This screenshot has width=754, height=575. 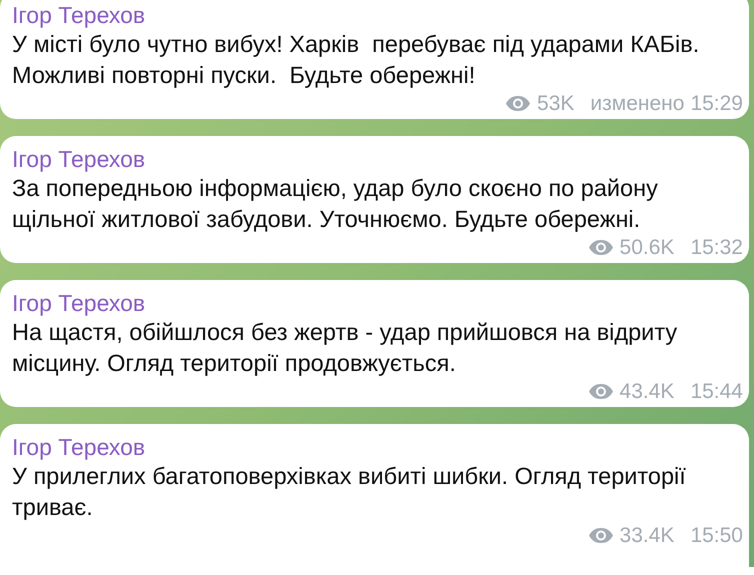 I want to click on view-count: 53K, so click(x=555, y=103).